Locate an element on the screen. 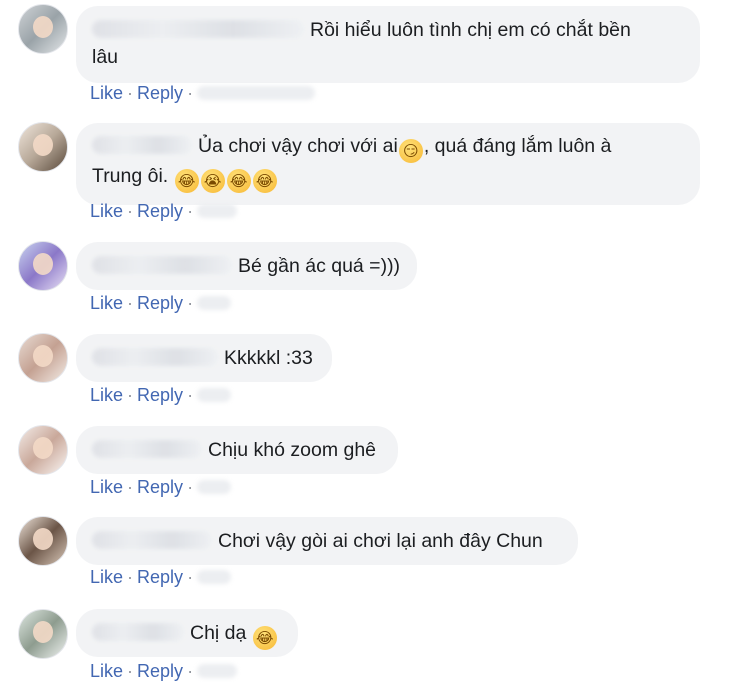 The height and width of the screenshot is (698, 750). comment-text: Chị dạ is located at coordinates (218, 633).